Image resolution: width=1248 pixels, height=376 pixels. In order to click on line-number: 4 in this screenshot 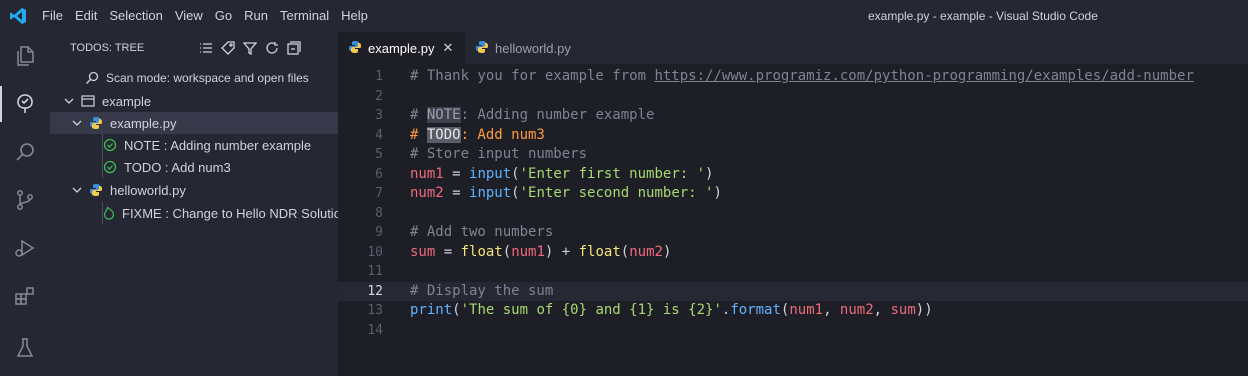, I will do `click(379, 135)`.